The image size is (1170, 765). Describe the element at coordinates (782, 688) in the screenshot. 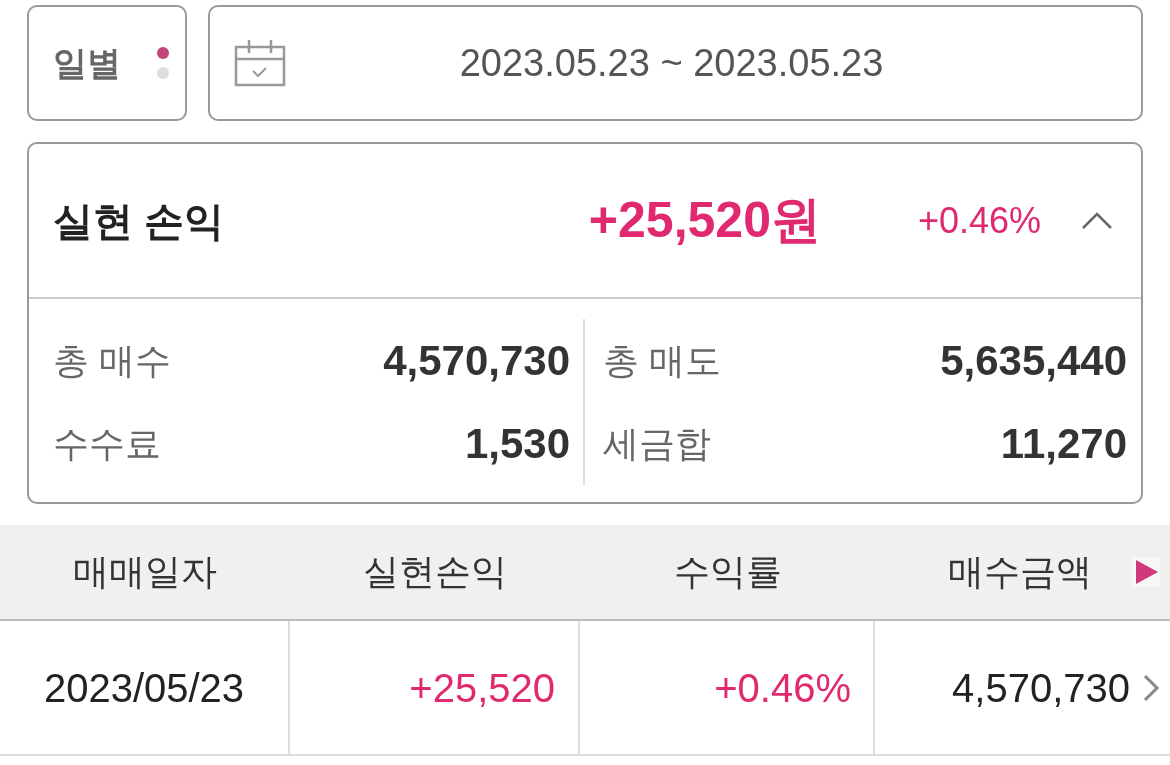

I see `table-cell-text: +0.46%` at that location.